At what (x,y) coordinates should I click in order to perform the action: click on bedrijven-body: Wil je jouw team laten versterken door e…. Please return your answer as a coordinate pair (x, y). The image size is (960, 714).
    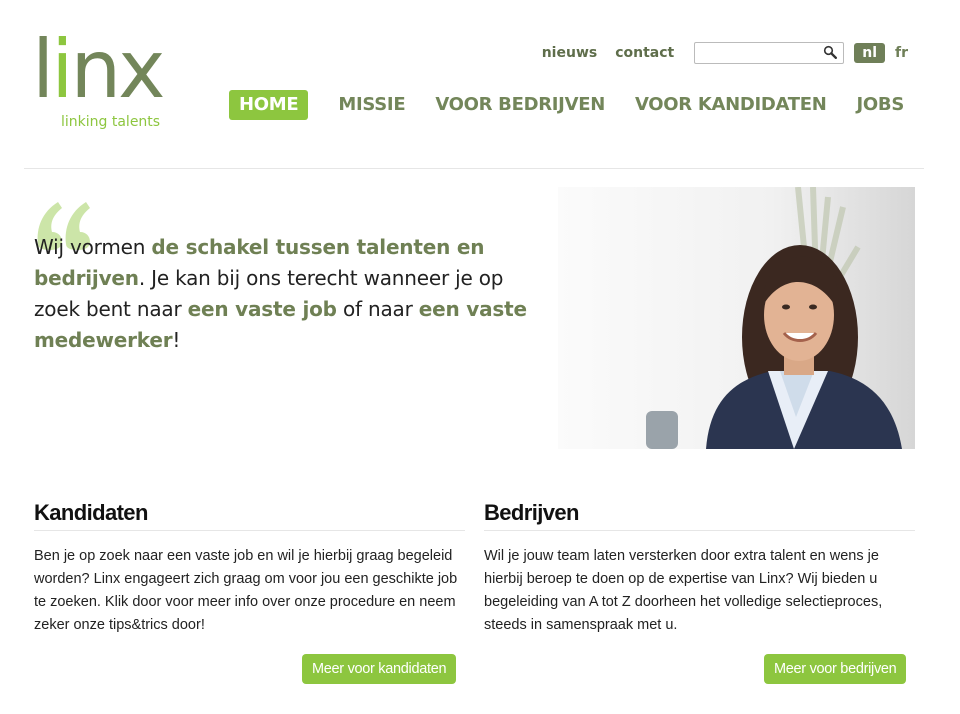
    Looking at the image, I should click on (683, 590).